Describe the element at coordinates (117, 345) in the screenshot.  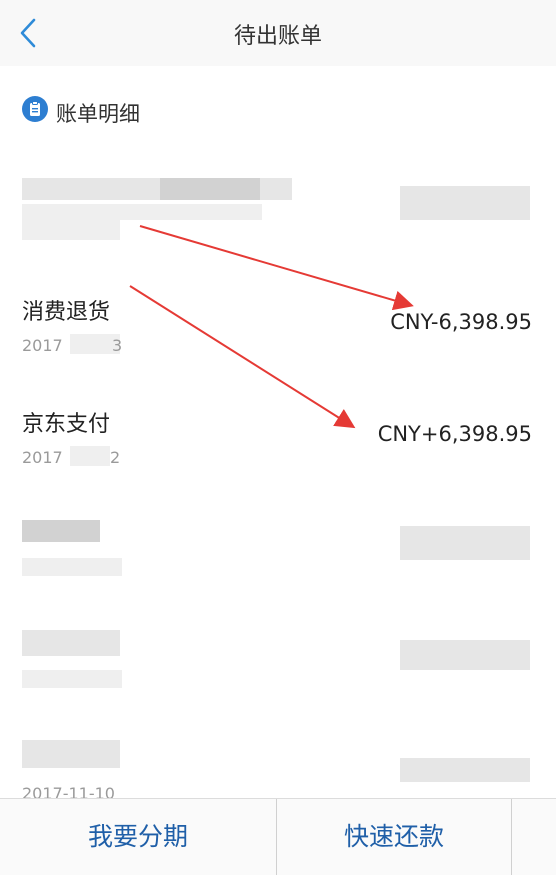
I see `transaction-date-tail: 3` at that location.